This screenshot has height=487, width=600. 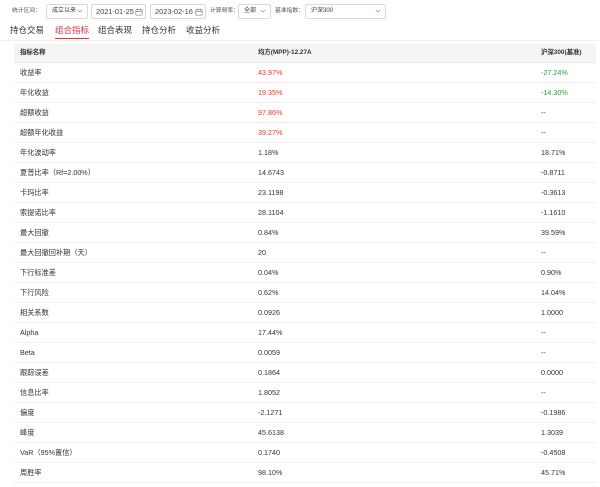 What do you see at coordinates (27, 412) in the screenshot?
I see `metric-name-cell: 偏度` at bounding box center [27, 412].